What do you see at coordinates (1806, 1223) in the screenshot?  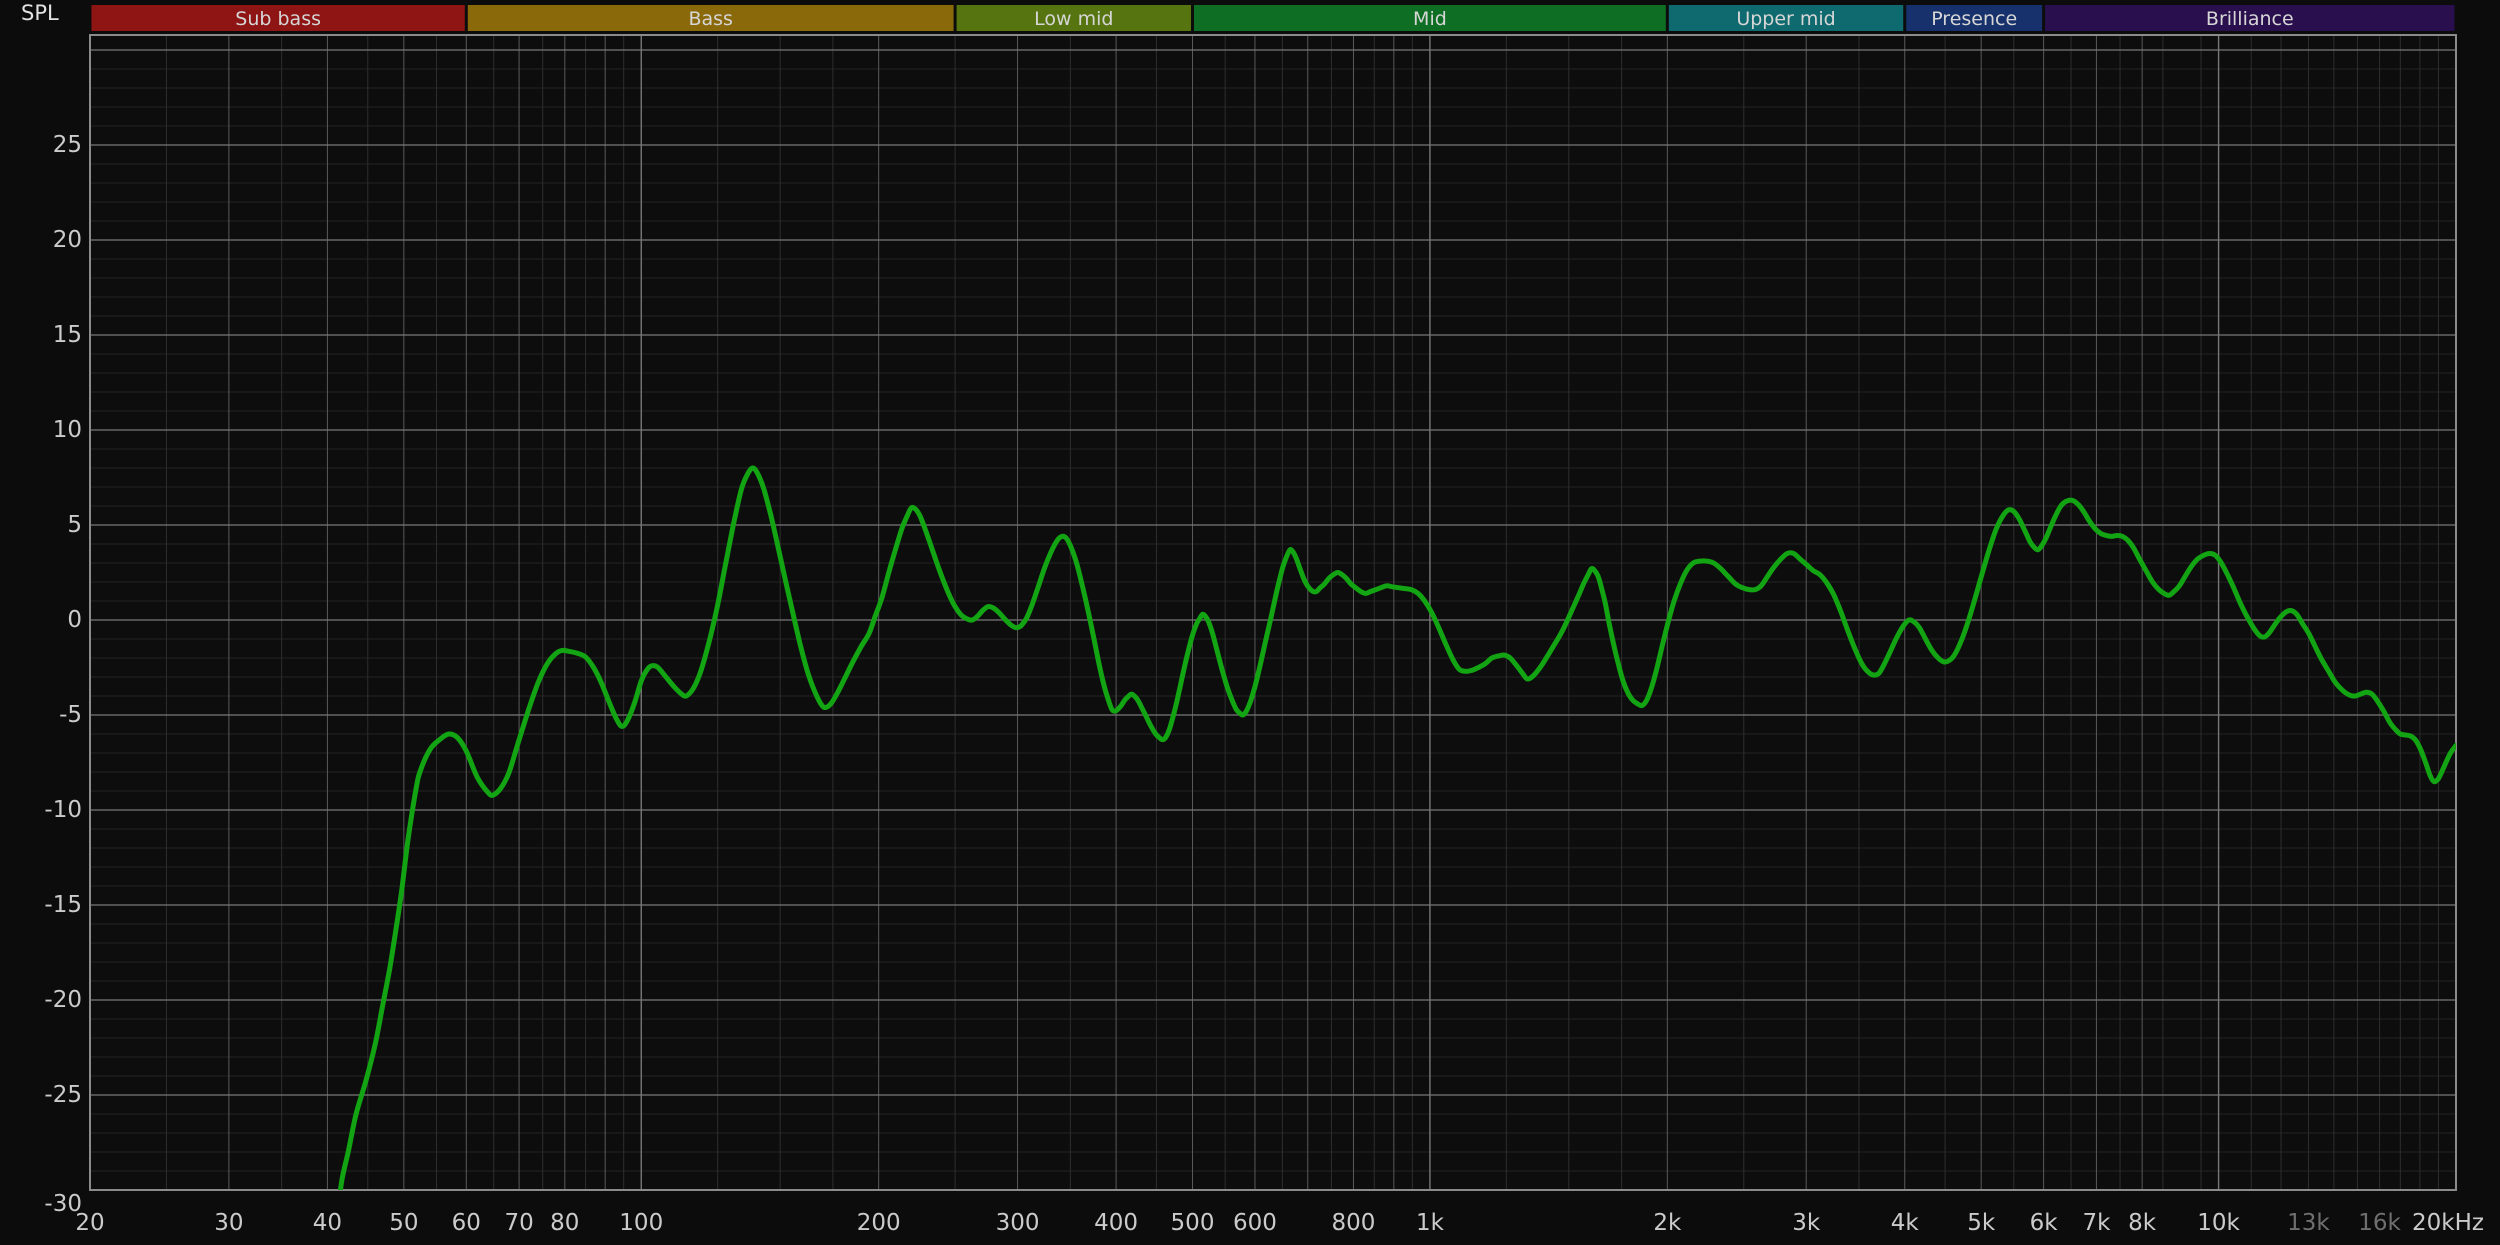 I see `x-tick-label: 3k` at bounding box center [1806, 1223].